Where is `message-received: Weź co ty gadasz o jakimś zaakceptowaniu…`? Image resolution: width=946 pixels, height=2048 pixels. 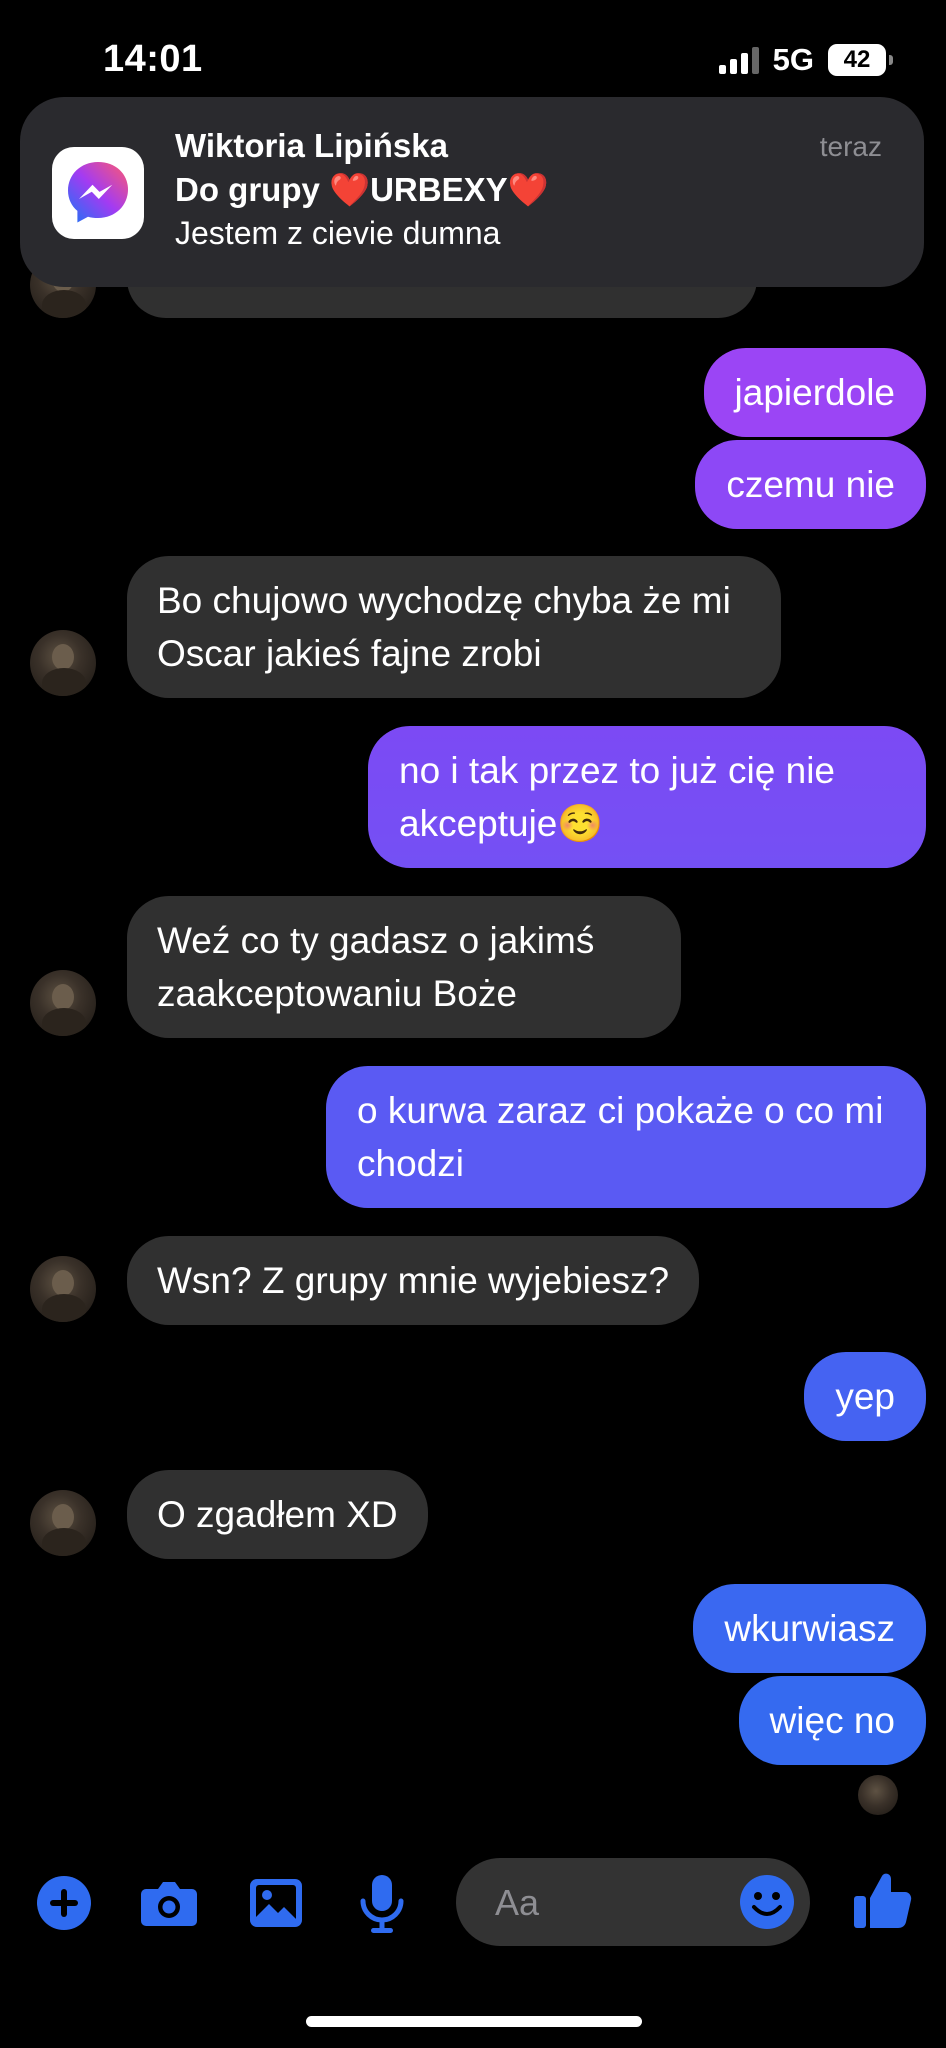 message-received: Weź co ty gadasz o jakimś zaakceptowaniu… is located at coordinates (404, 967).